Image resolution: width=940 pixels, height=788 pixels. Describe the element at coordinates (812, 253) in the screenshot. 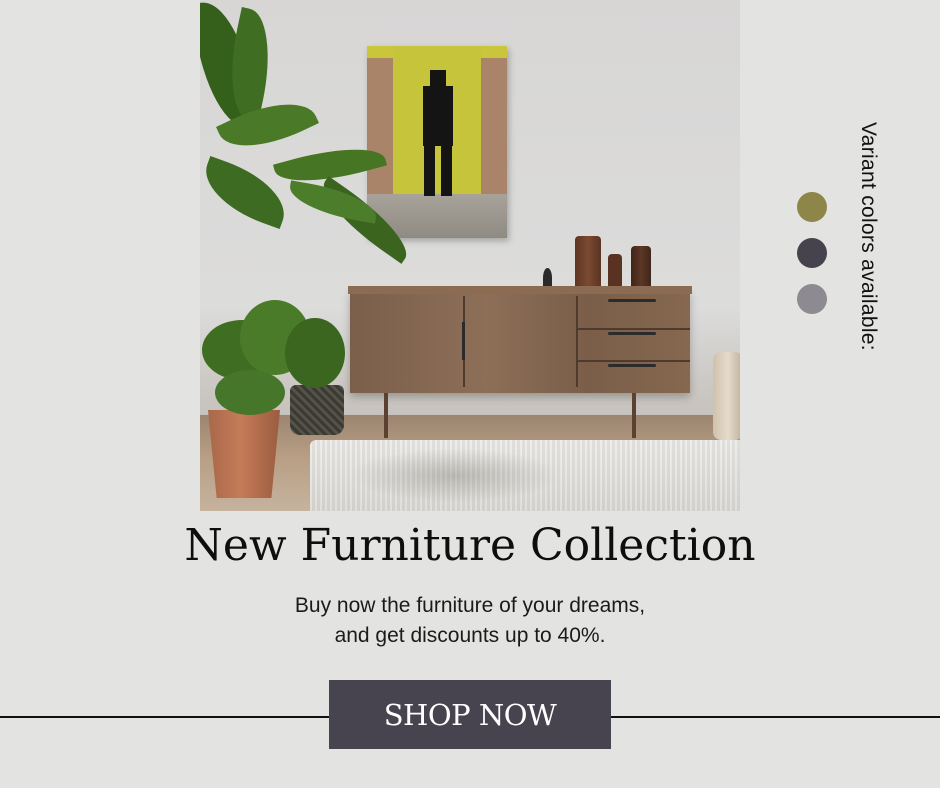

I see `color-swatch-charcoal` at that location.